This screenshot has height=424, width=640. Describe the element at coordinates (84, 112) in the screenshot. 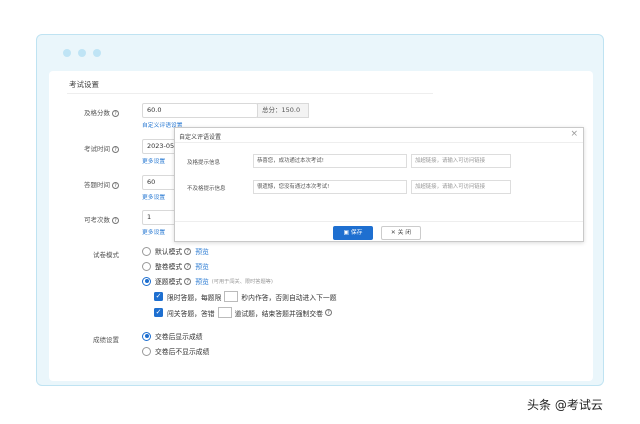

I see `pass-score-label: 及格分数?` at that location.